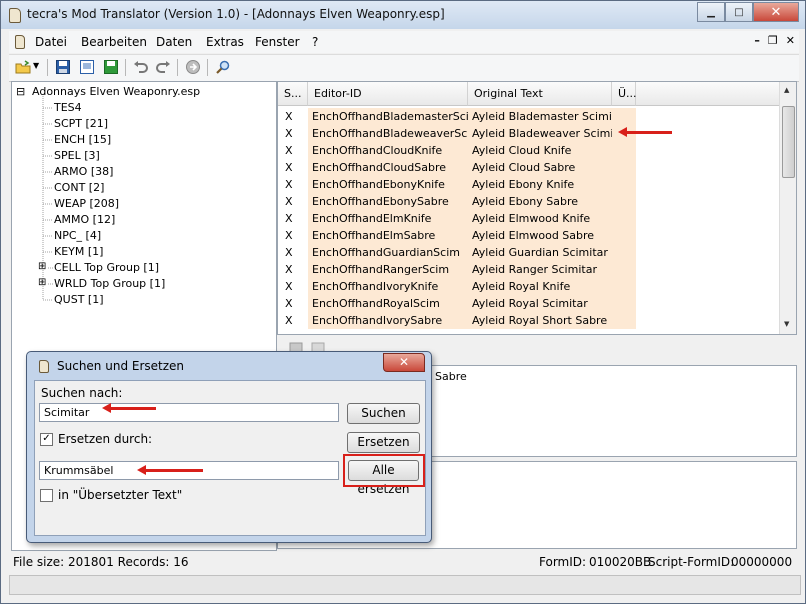  I want to click on replace-button: Ersetzen, so click(383, 442).